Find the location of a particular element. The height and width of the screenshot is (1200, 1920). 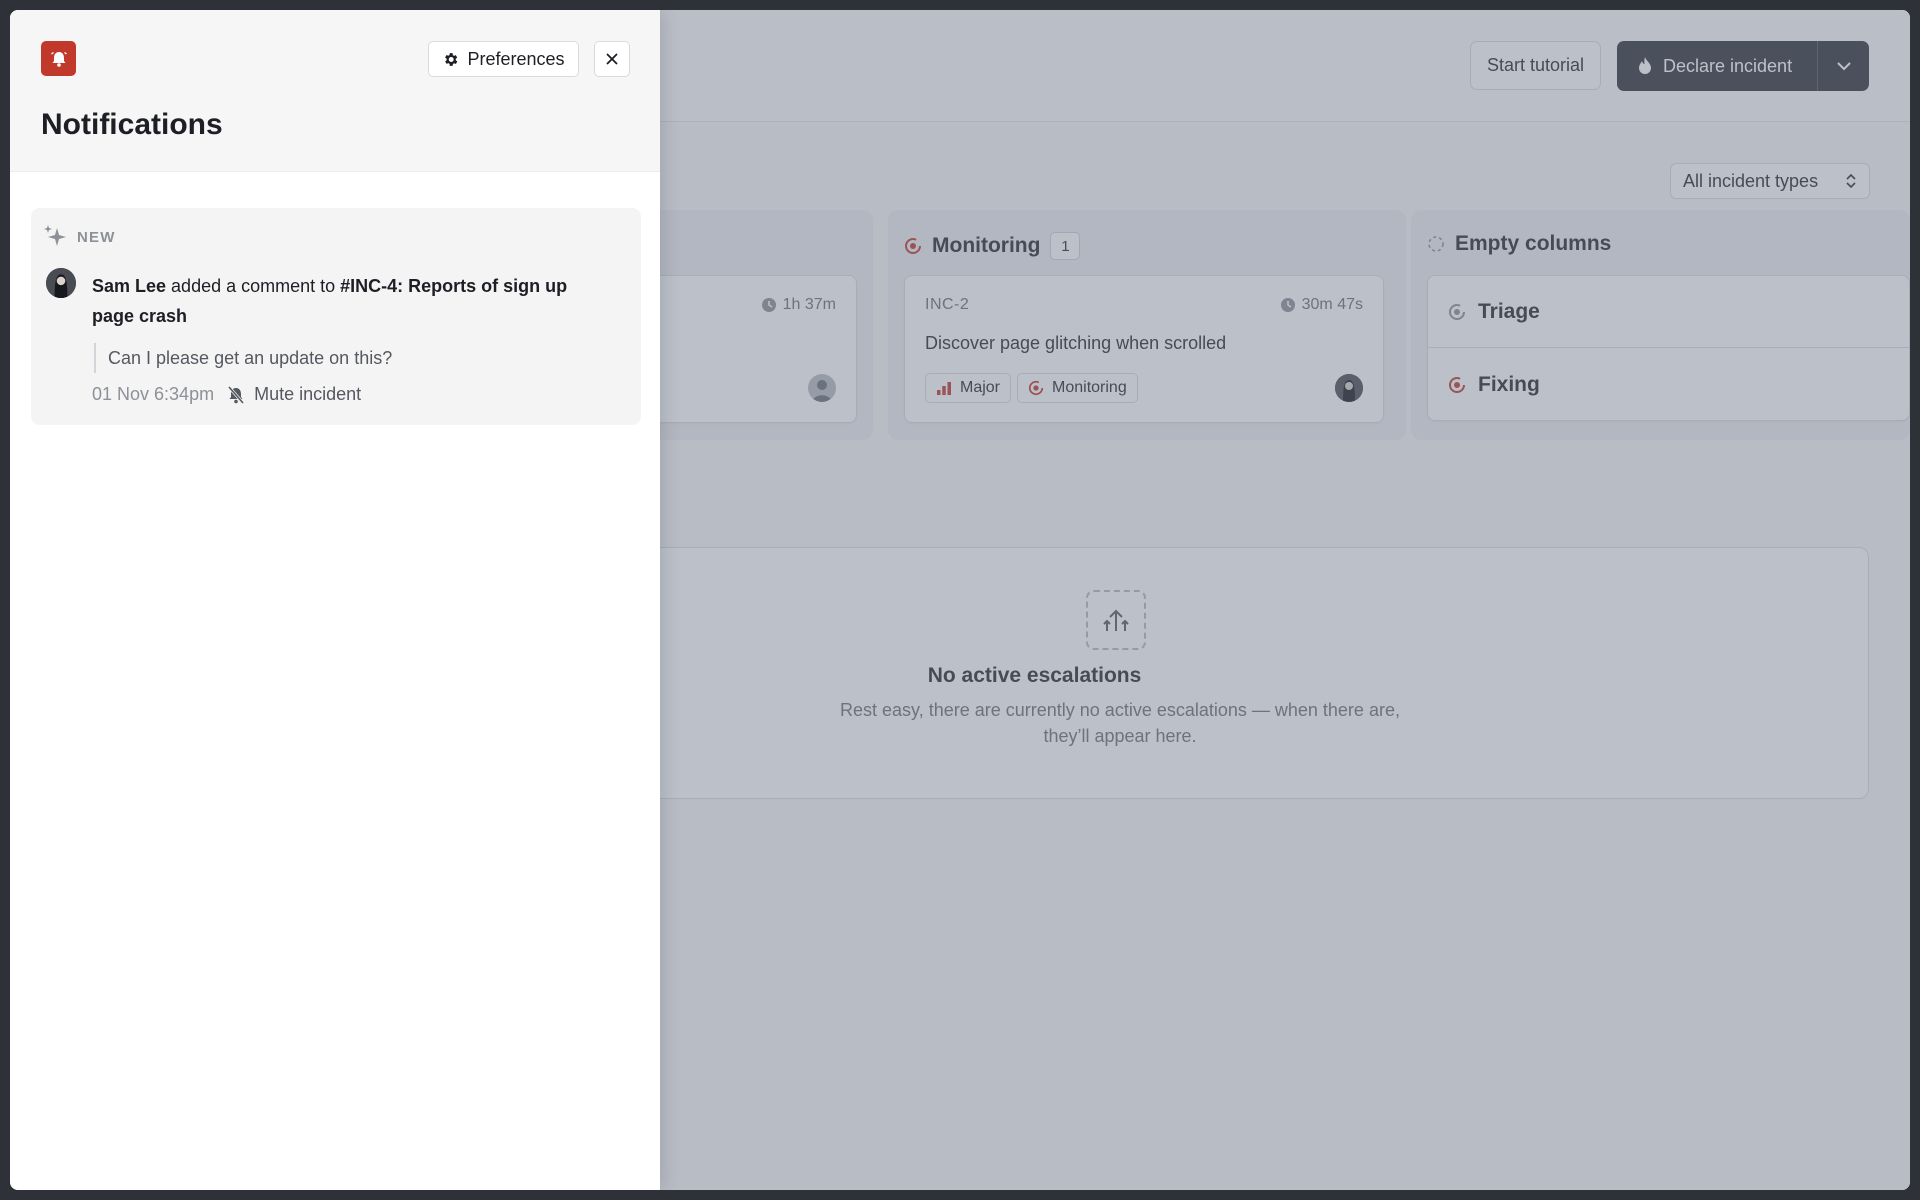

drawer-header: Preferences Notifications is located at coordinates (335, 91).